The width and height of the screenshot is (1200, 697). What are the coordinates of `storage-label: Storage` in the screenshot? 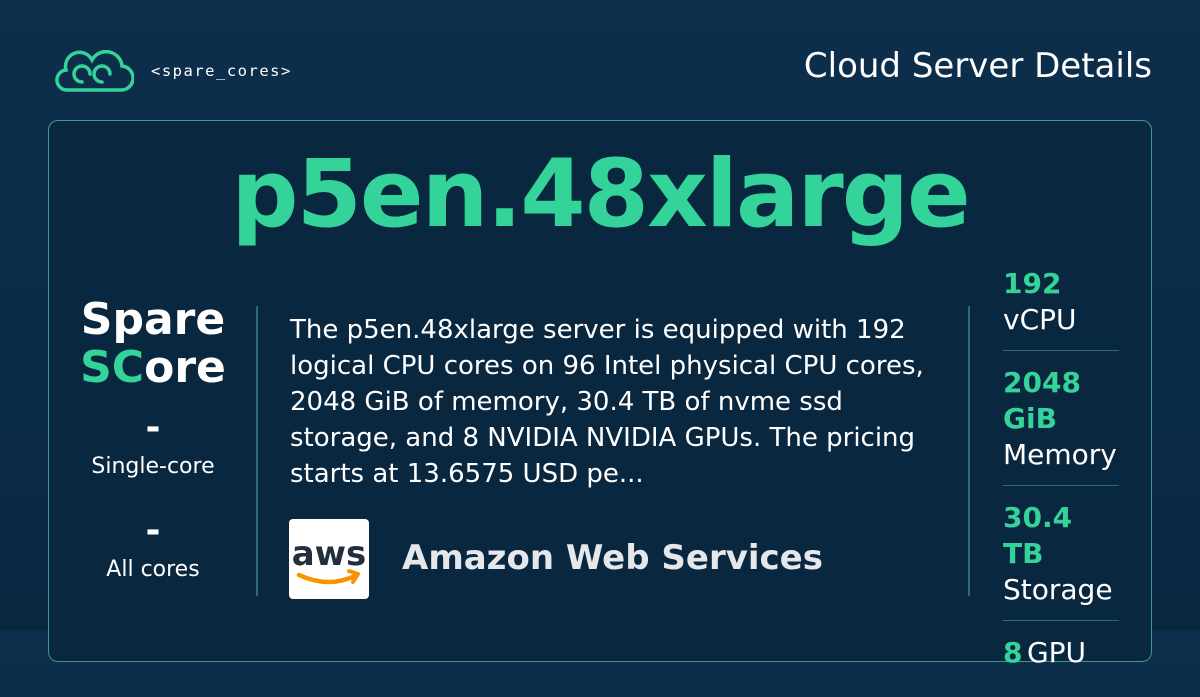 It's located at (1058, 589).